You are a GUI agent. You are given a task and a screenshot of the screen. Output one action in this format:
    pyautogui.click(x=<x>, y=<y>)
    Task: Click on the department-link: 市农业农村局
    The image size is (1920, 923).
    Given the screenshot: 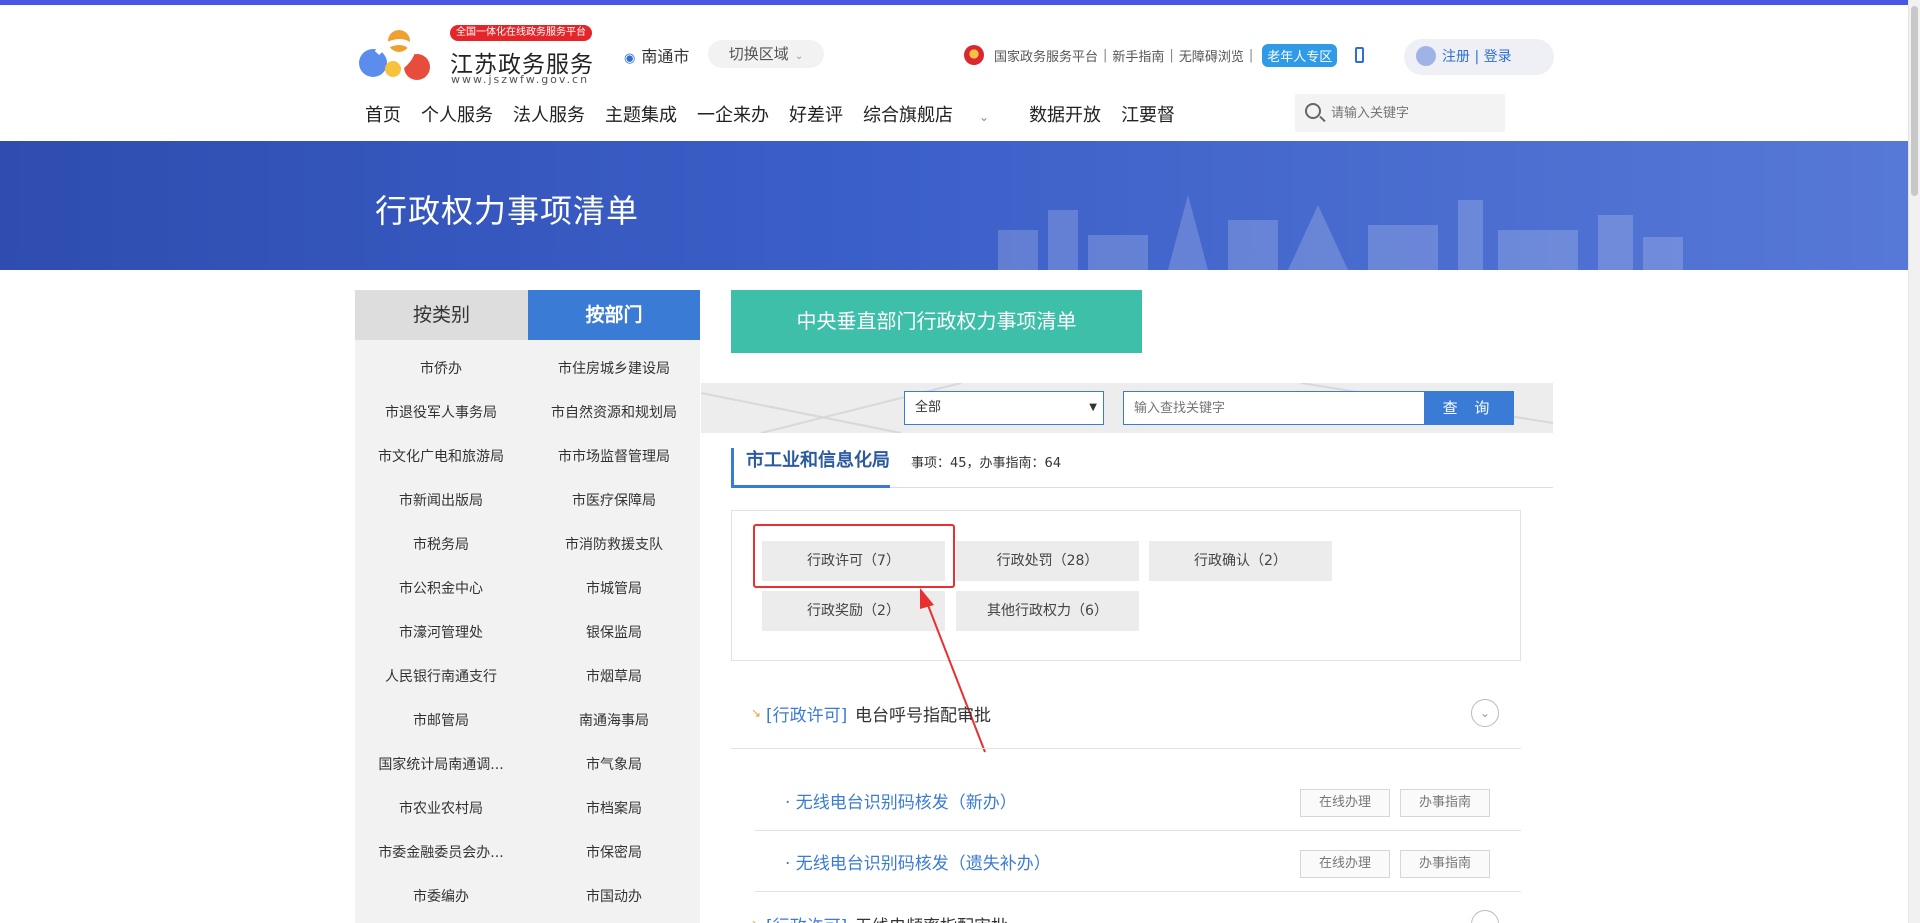 What is the action you would take?
    pyautogui.click(x=441, y=808)
    